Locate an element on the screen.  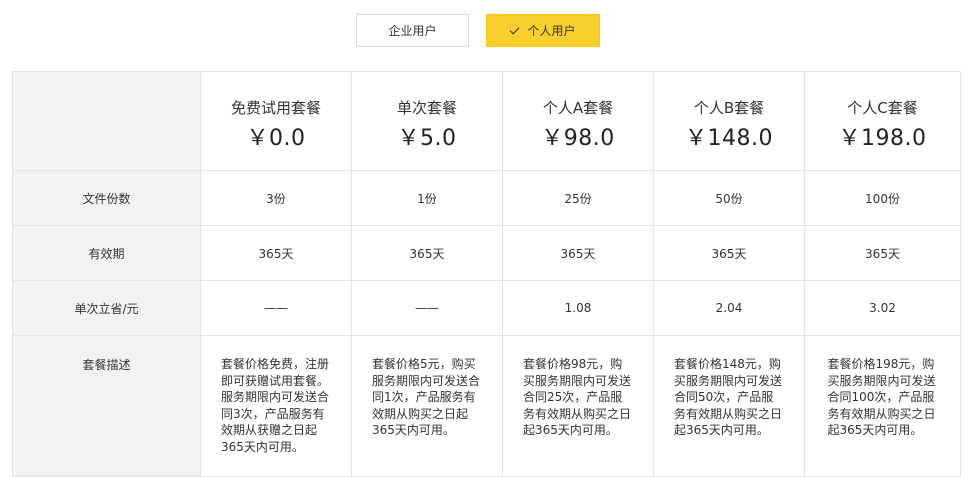
row-label: 有效期 is located at coordinates (106, 253).